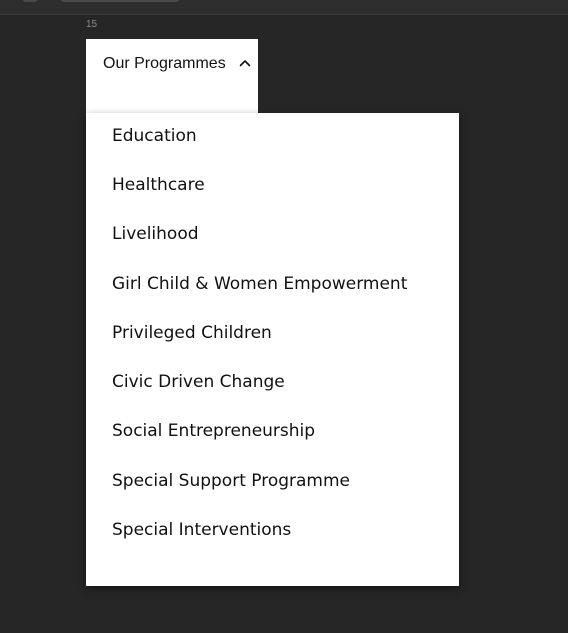  I want to click on menu-item-livelihood: Livelihood, so click(155, 234).